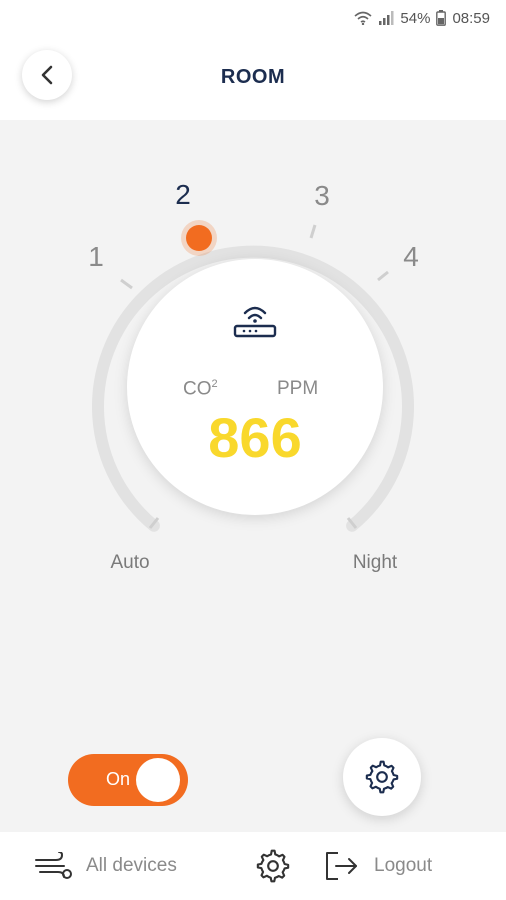 This screenshot has width=506, height=900. I want to click on page-title: ROOM, so click(253, 77).